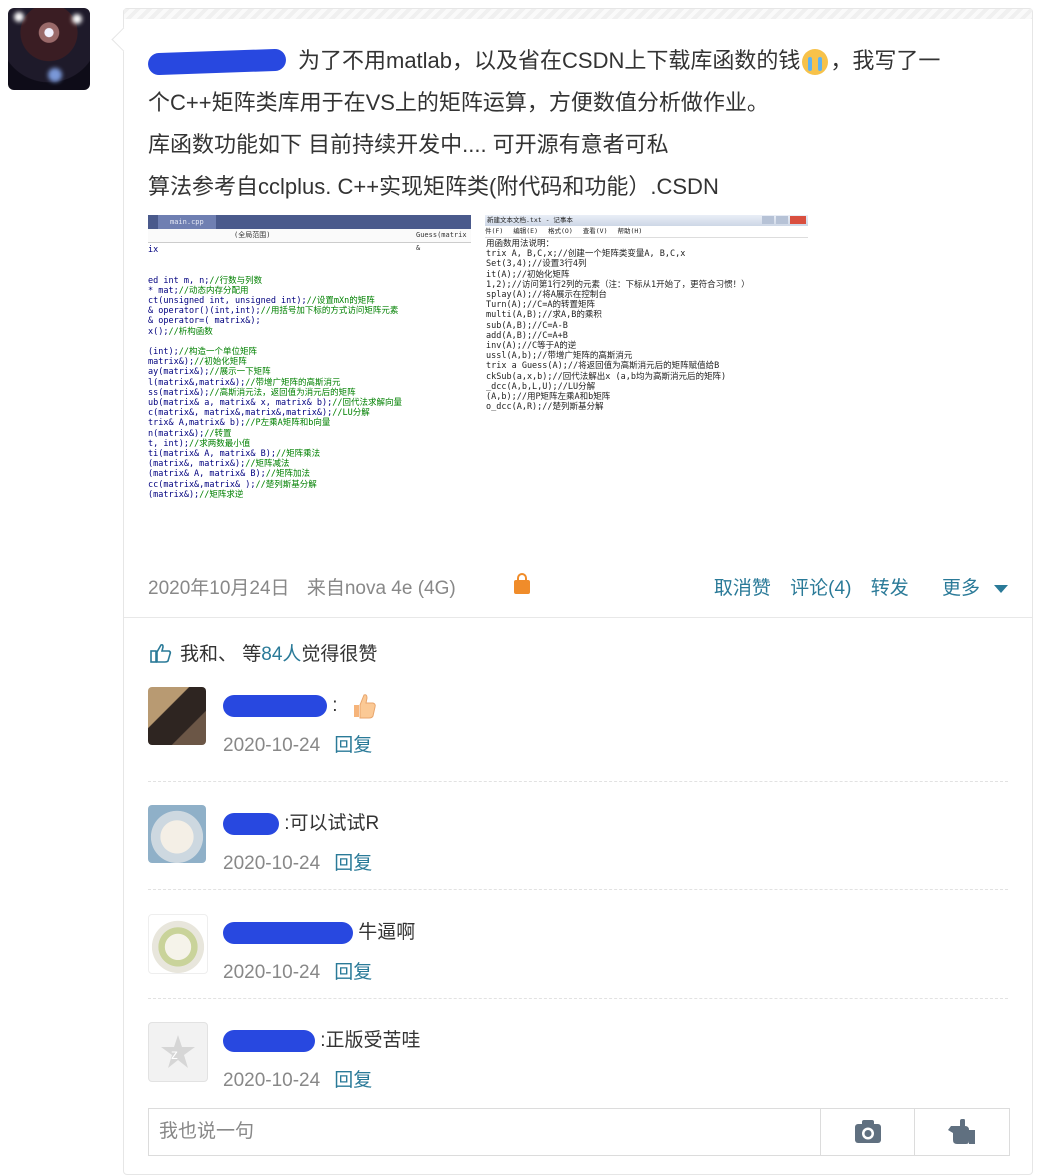 The image size is (1039, 1175). What do you see at coordinates (221, 494) in the screenshot?
I see `code-comment: //矩阵求逆` at bounding box center [221, 494].